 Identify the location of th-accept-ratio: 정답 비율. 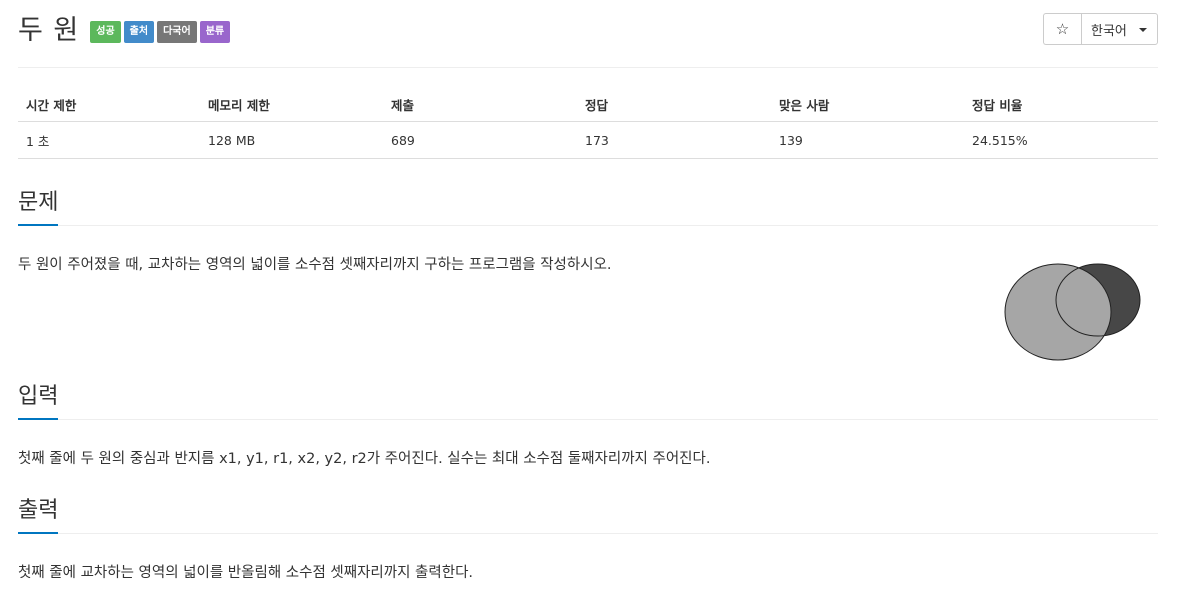
(1061, 105).